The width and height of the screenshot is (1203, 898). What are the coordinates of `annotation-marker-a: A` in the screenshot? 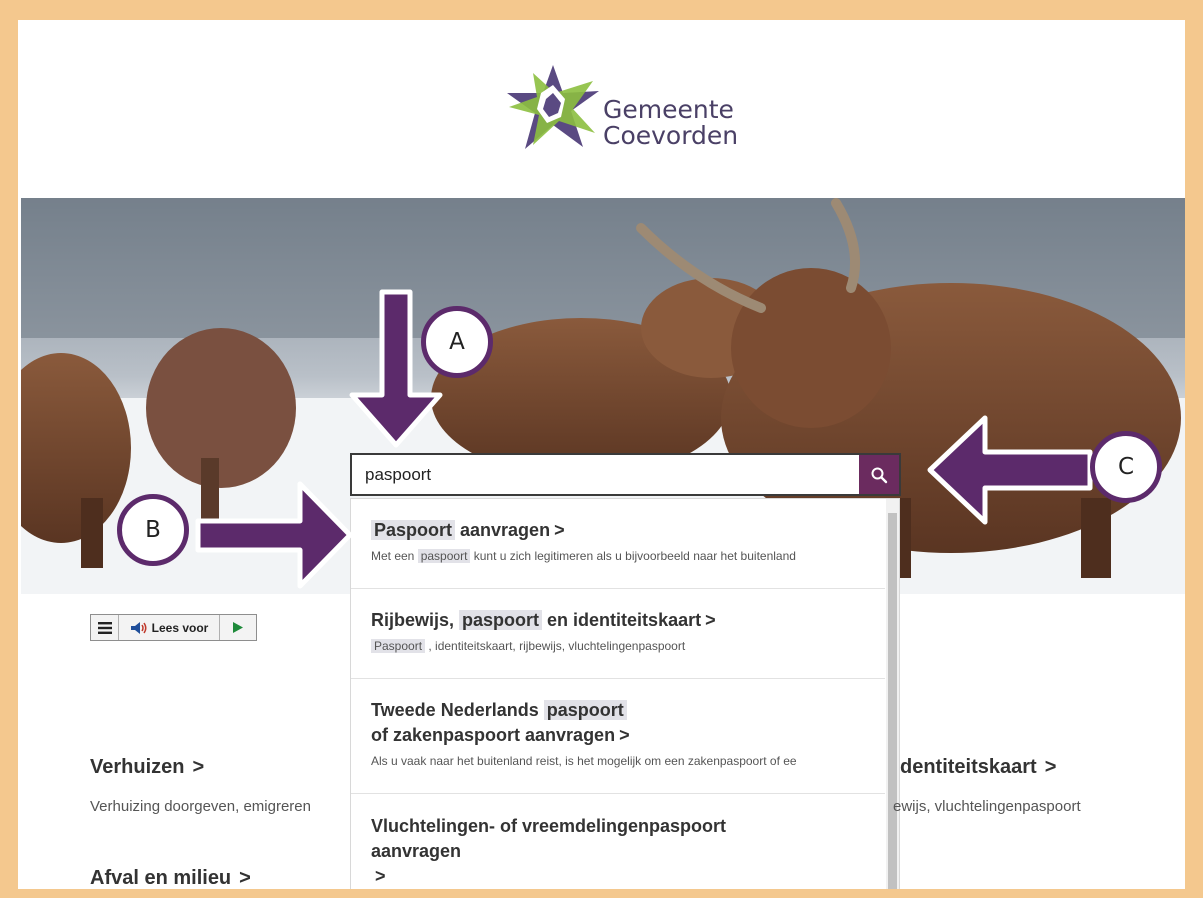 It's located at (457, 342).